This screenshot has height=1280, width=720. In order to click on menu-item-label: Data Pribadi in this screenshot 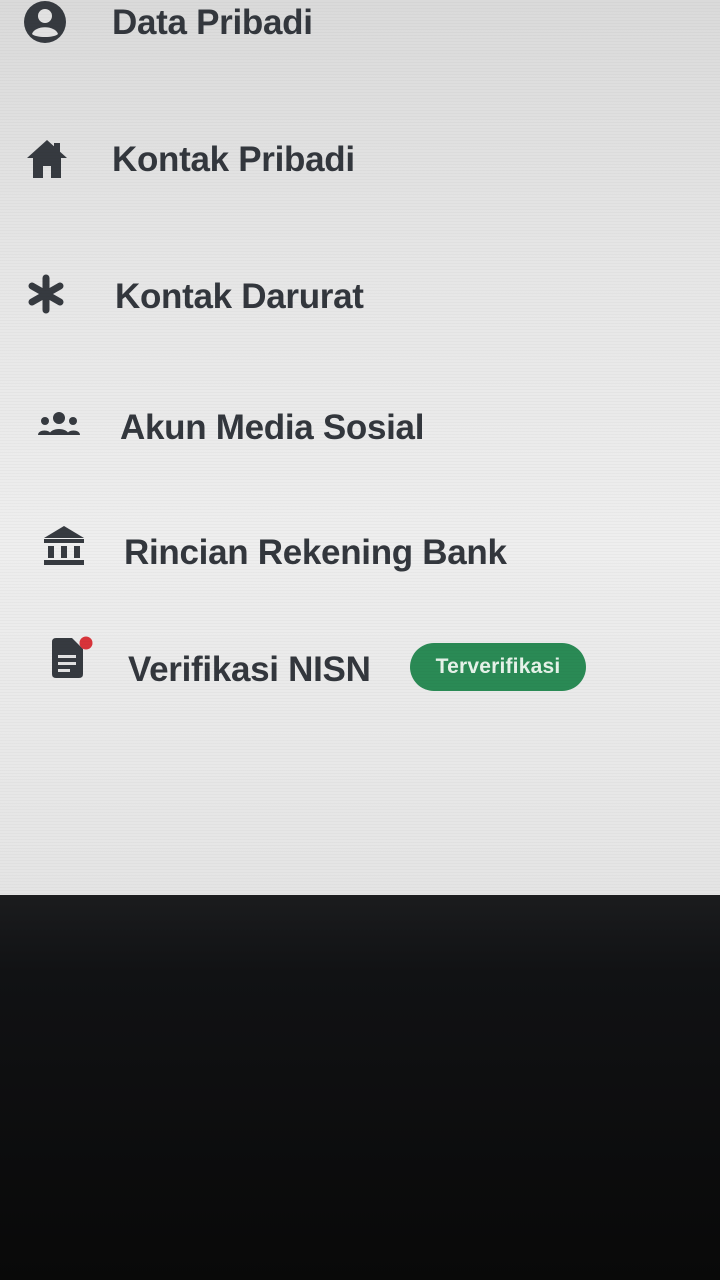, I will do `click(212, 22)`.